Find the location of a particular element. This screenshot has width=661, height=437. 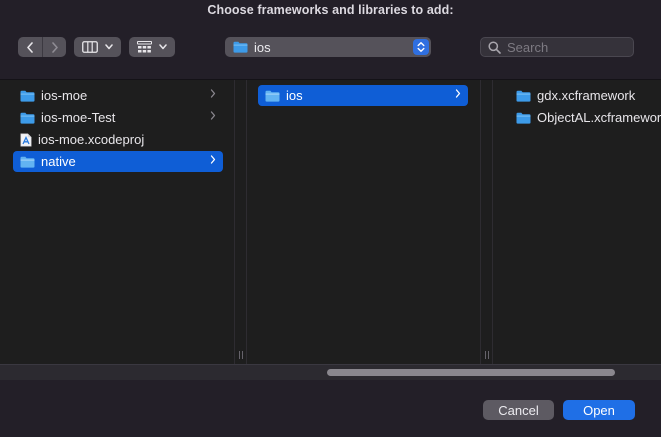

item-label: ios-moe is located at coordinates (64, 95).